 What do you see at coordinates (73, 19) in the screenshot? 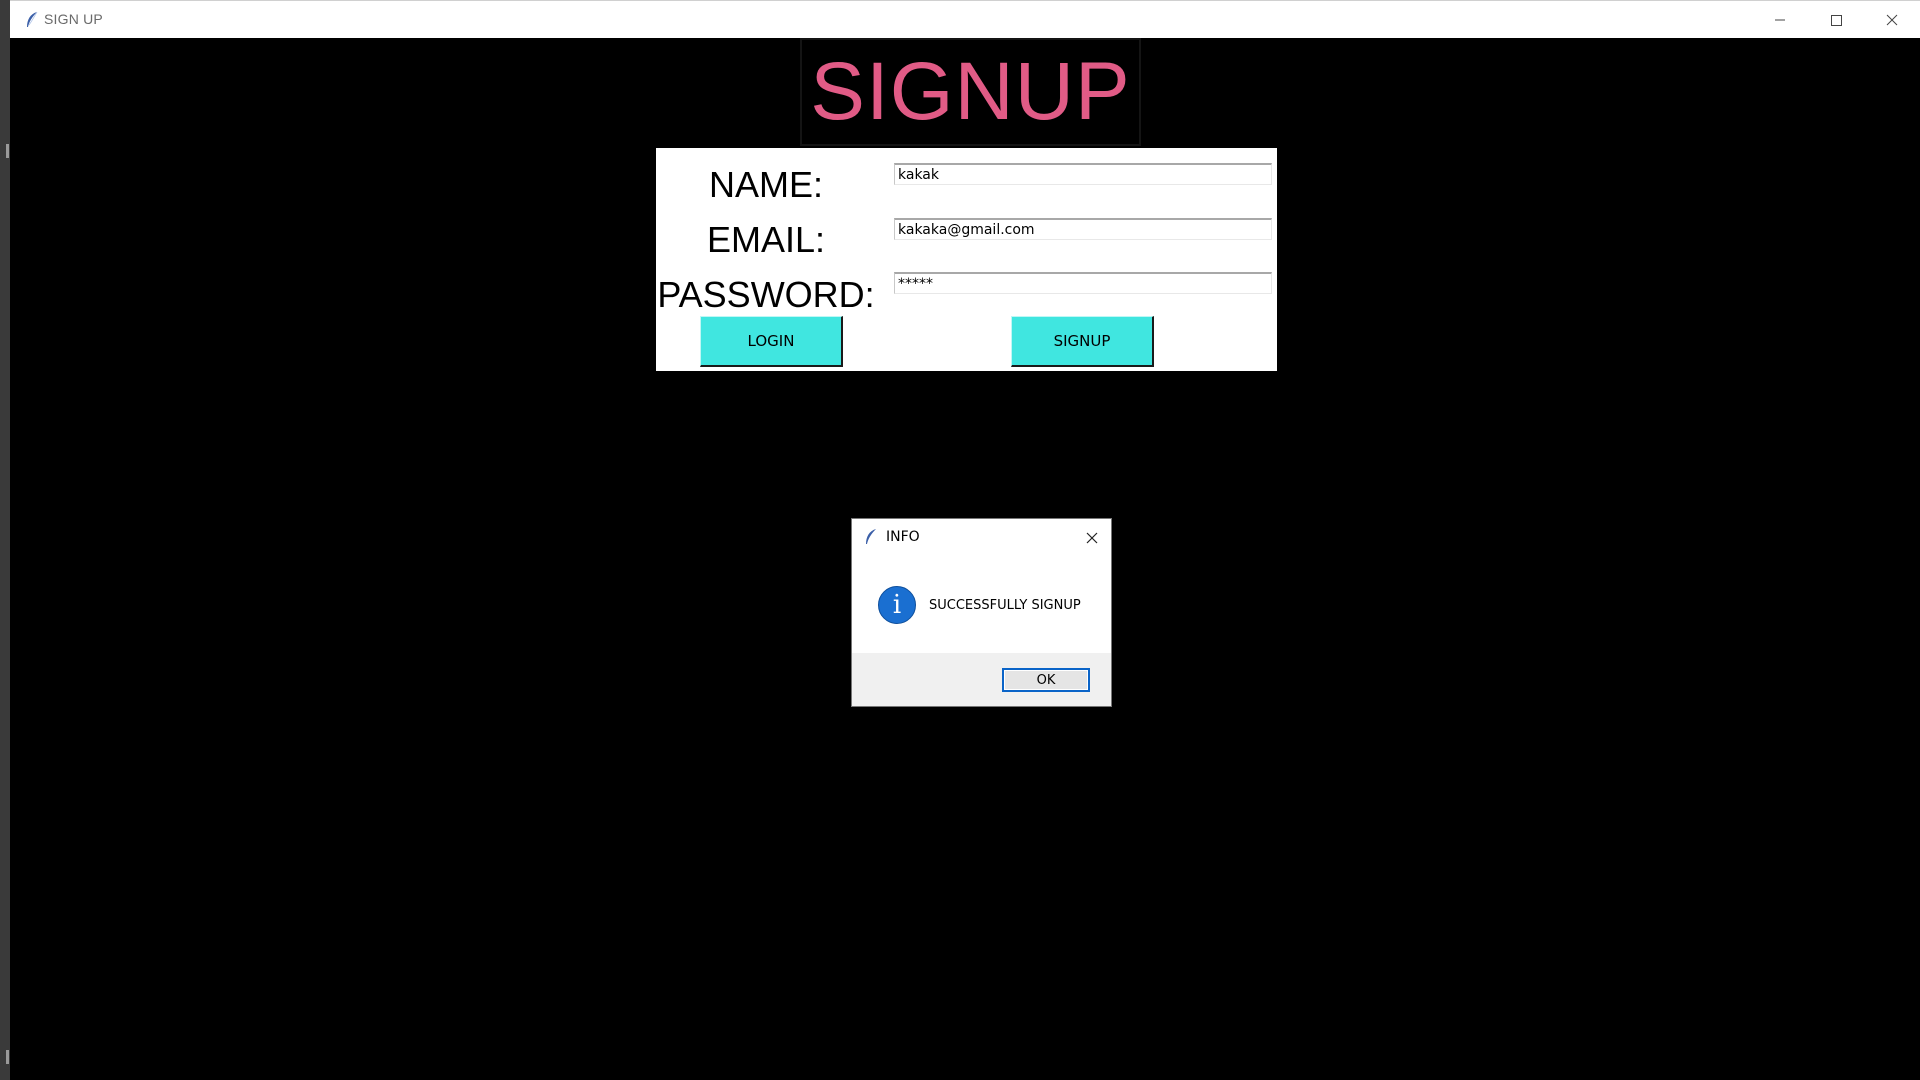
I see `window-title: SIGN UP` at bounding box center [73, 19].